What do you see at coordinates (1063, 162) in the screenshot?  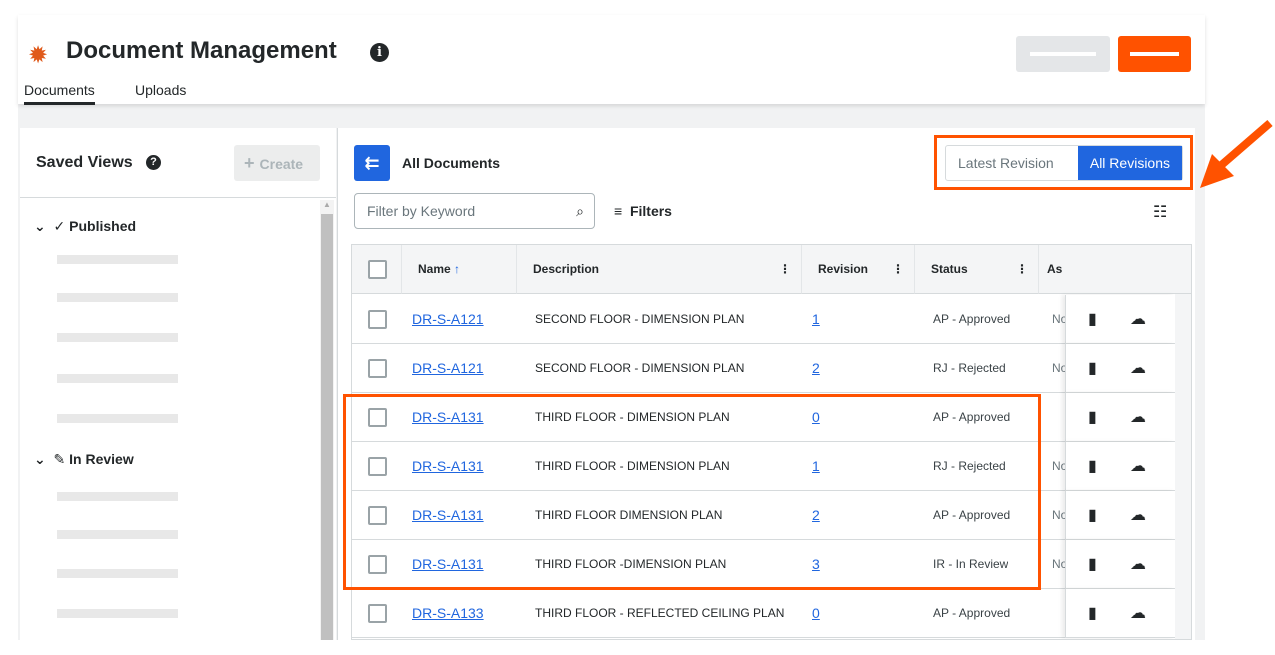 I see `highlight-toggle` at bounding box center [1063, 162].